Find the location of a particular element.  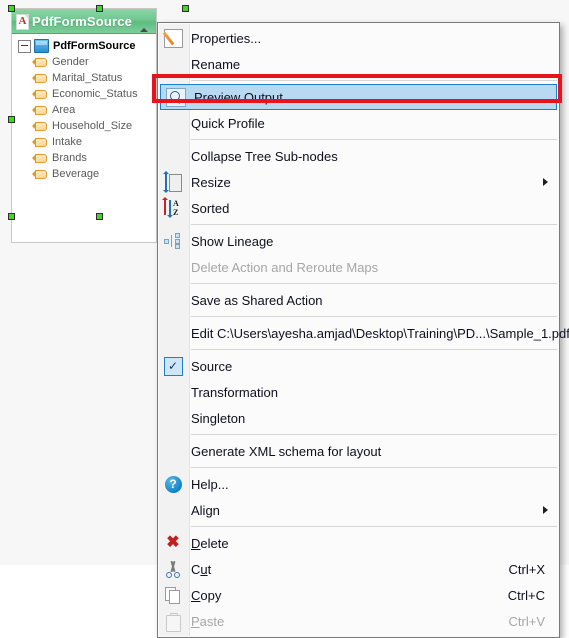

tree-field-row: Marital_Status is located at coordinates (87, 78).